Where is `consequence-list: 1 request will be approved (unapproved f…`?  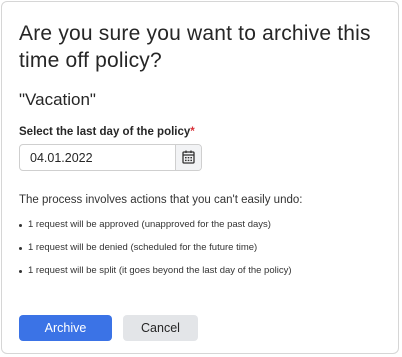 consequence-list: 1 request will be approved (unapproved f… is located at coordinates (155, 253).